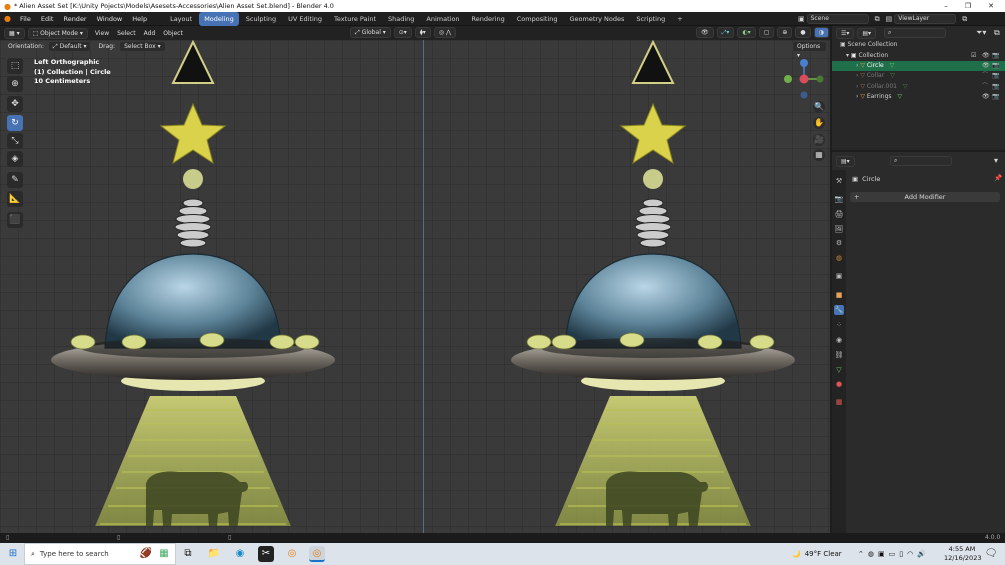  What do you see at coordinates (998, 178) in the screenshot?
I see `pin-icon: 📌` at bounding box center [998, 178].